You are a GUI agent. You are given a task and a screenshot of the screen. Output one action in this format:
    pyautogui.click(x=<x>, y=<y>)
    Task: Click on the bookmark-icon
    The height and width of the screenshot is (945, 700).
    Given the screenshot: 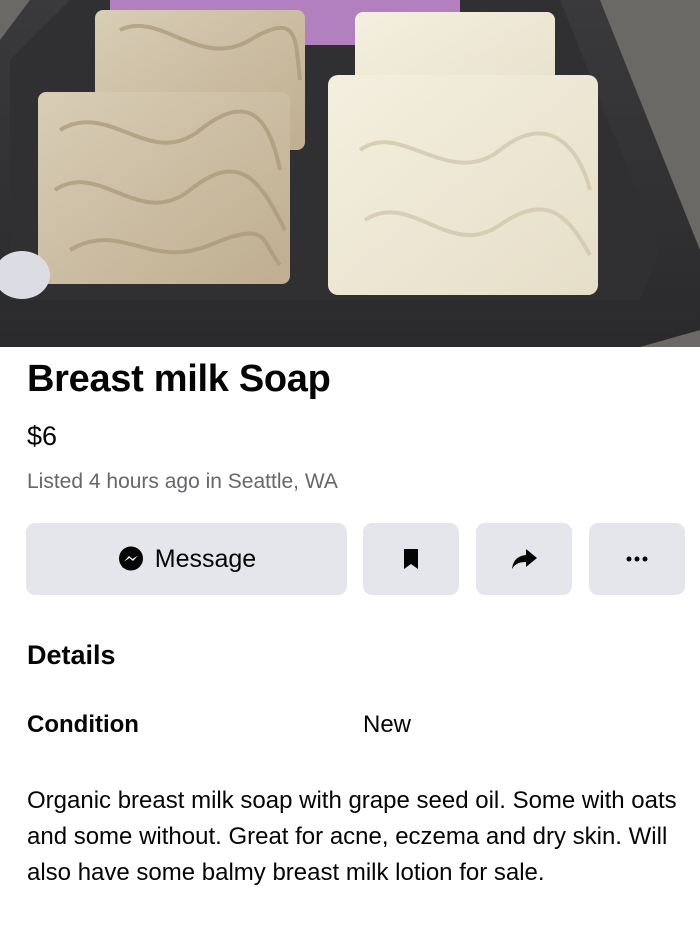 What is the action you would take?
    pyautogui.click(x=411, y=559)
    